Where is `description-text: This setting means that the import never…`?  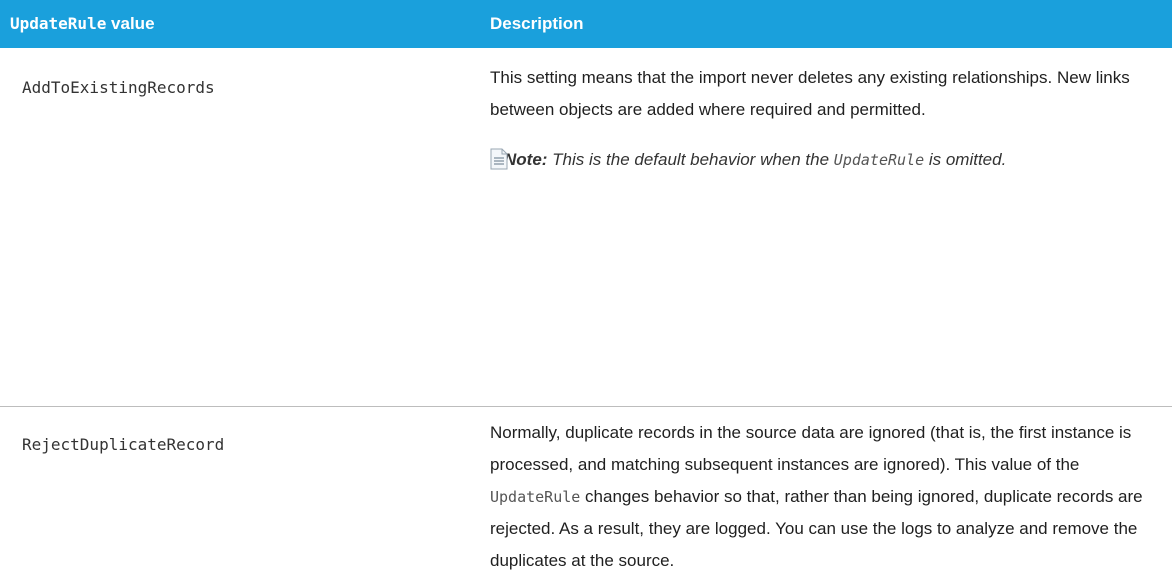 description-text: This setting means that the import never… is located at coordinates (810, 93).